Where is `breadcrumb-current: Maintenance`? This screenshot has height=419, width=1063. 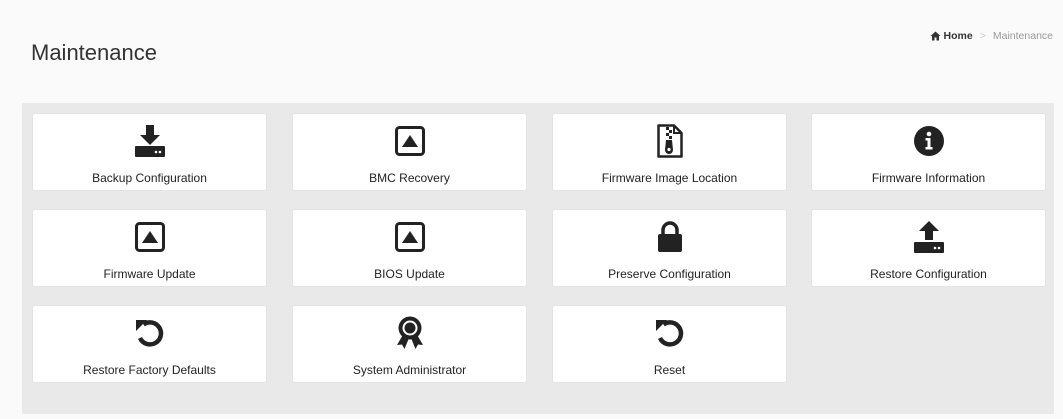
breadcrumb-current: Maintenance is located at coordinates (1022, 36).